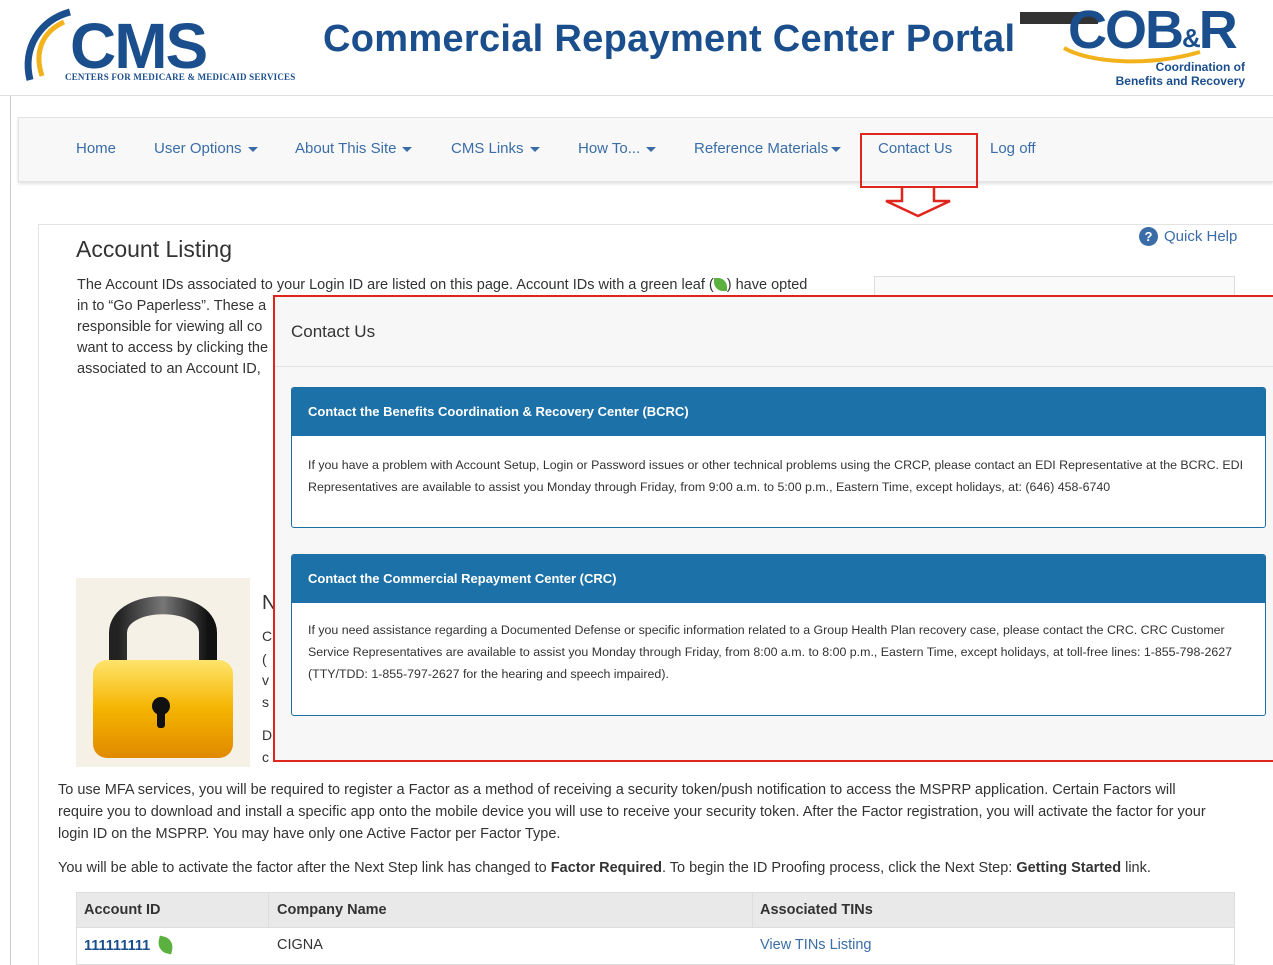  Describe the element at coordinates (300, 945) in the screenshot. I see `company-name-cell: CIGNA` at that location.